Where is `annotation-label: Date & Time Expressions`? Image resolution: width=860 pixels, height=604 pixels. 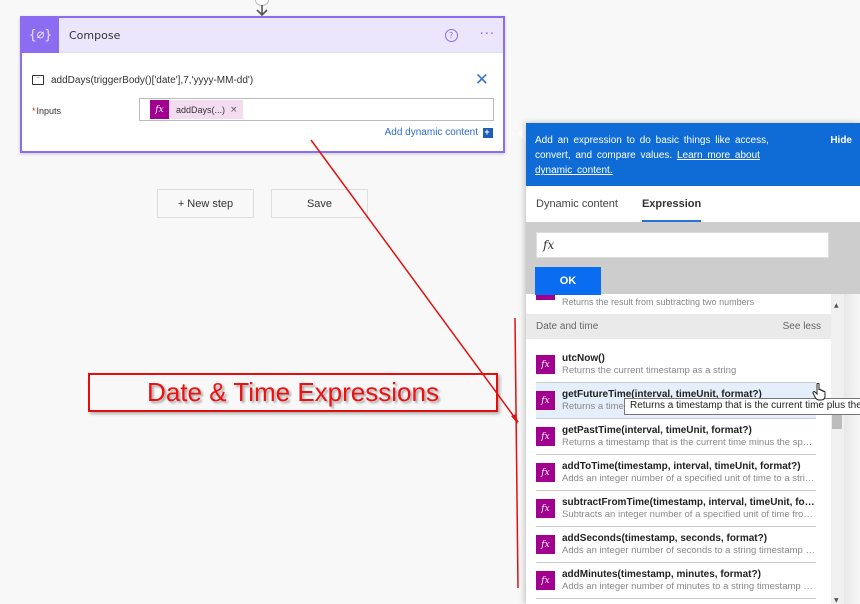 annotation-label: Date & Time Expressions is located at coordinates (293, 392).